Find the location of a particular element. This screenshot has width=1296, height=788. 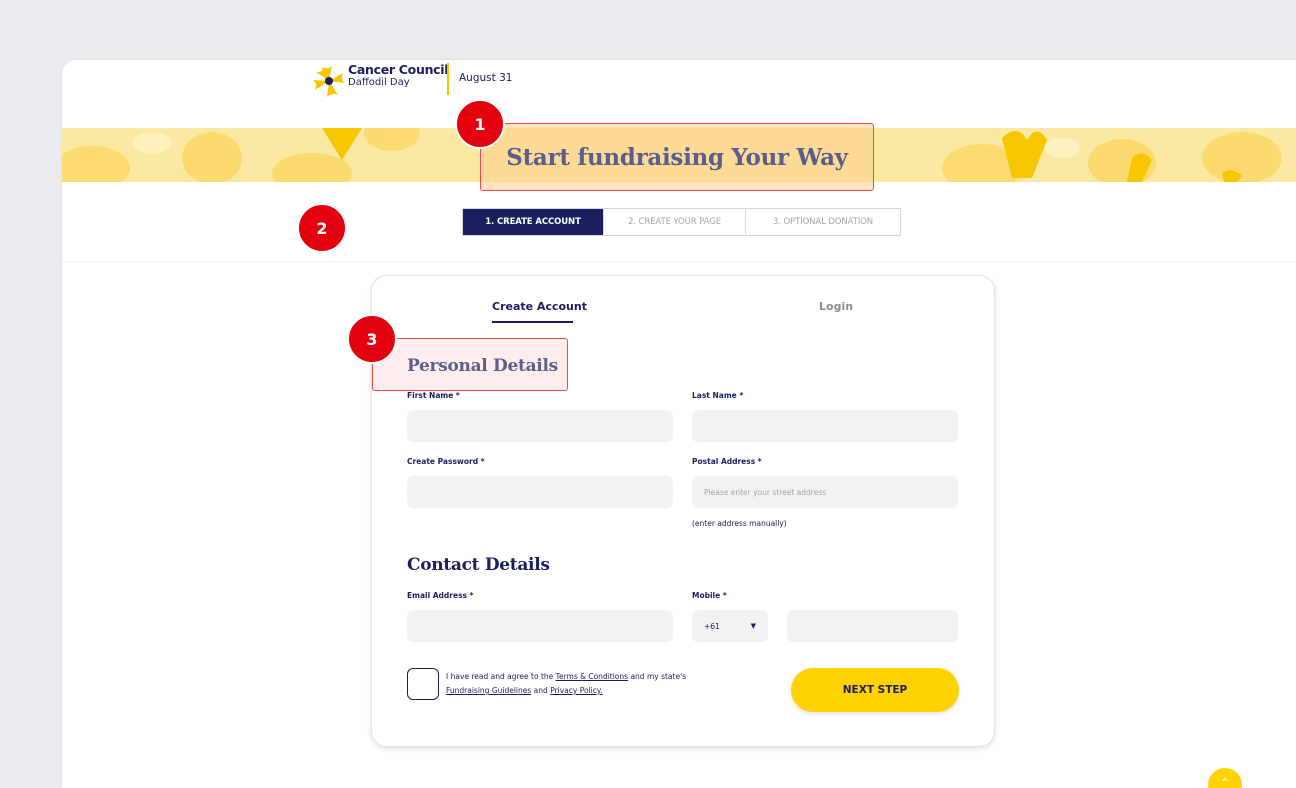

consent-text-part: I have read and agree to the is located at coordinates (501, 676).